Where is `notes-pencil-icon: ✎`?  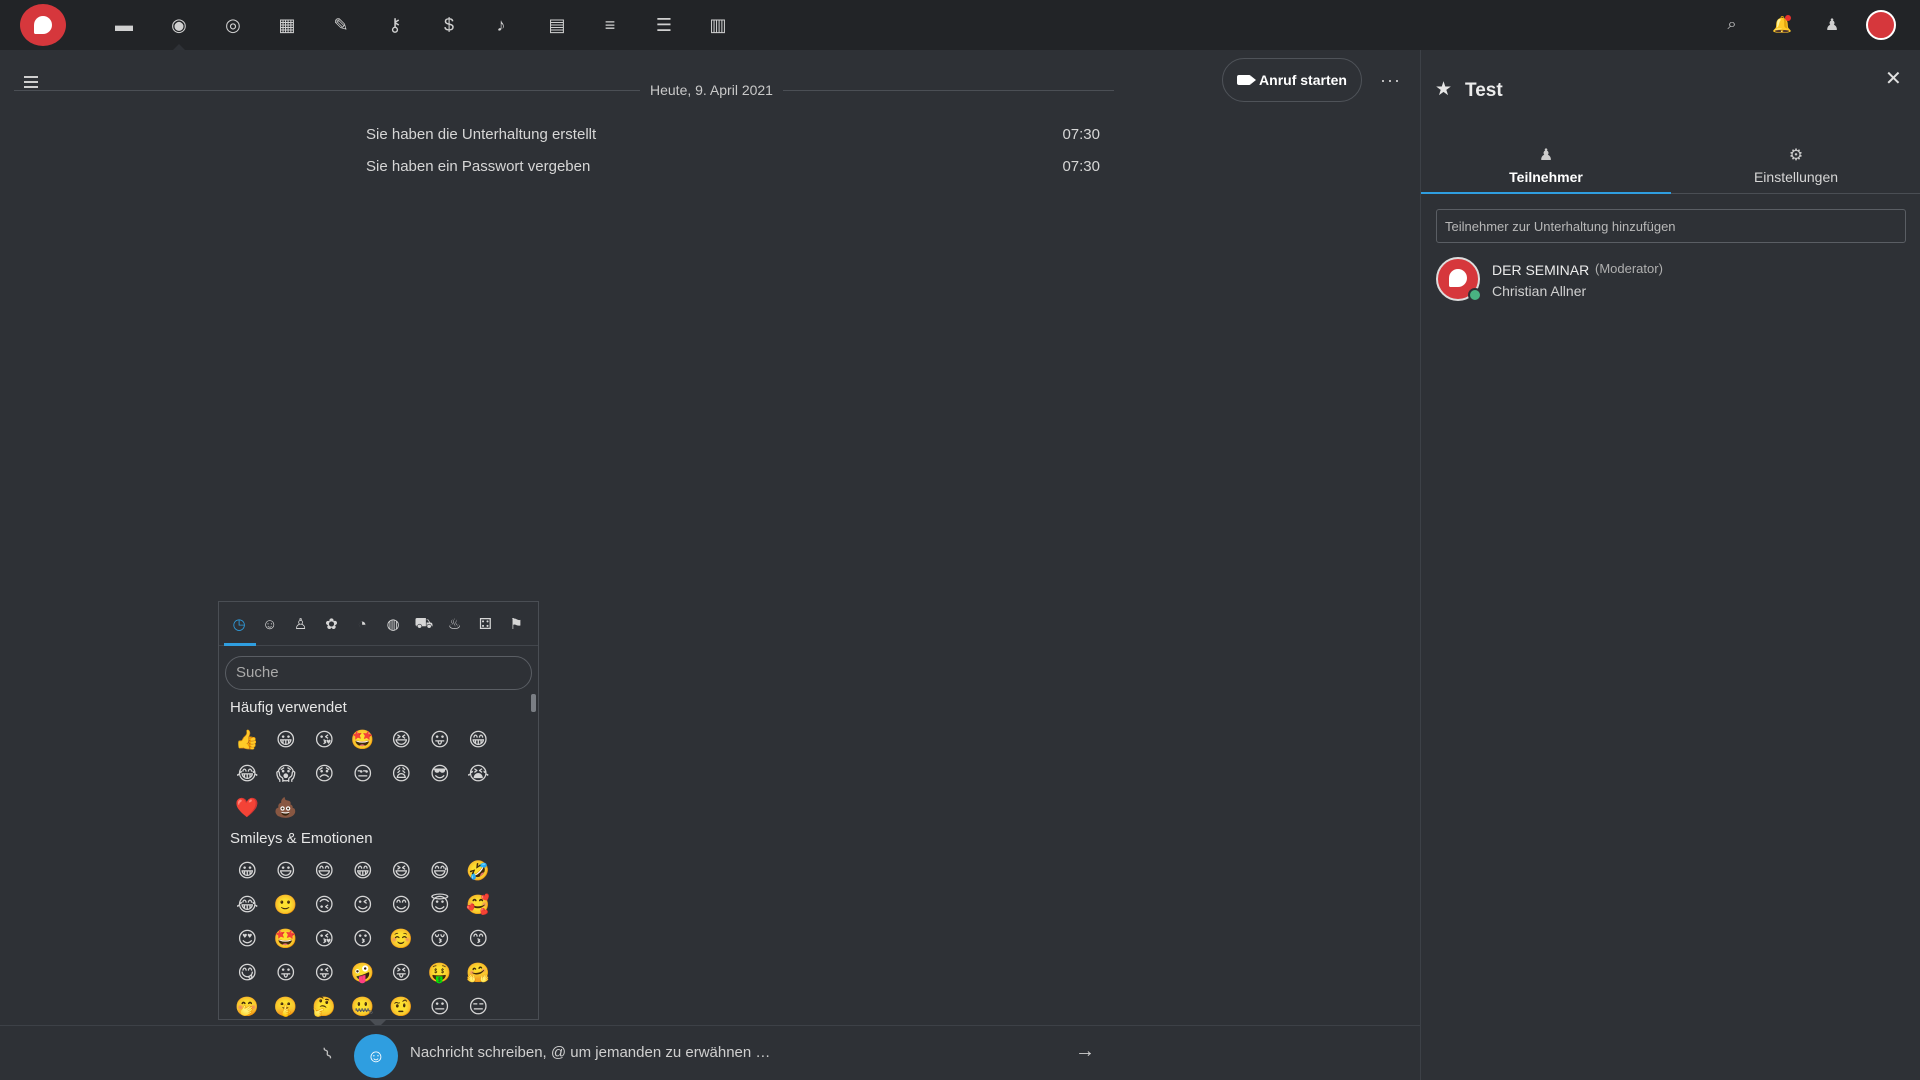 notes-pencil-icon: ✎ is located at coordinates (341, 25).